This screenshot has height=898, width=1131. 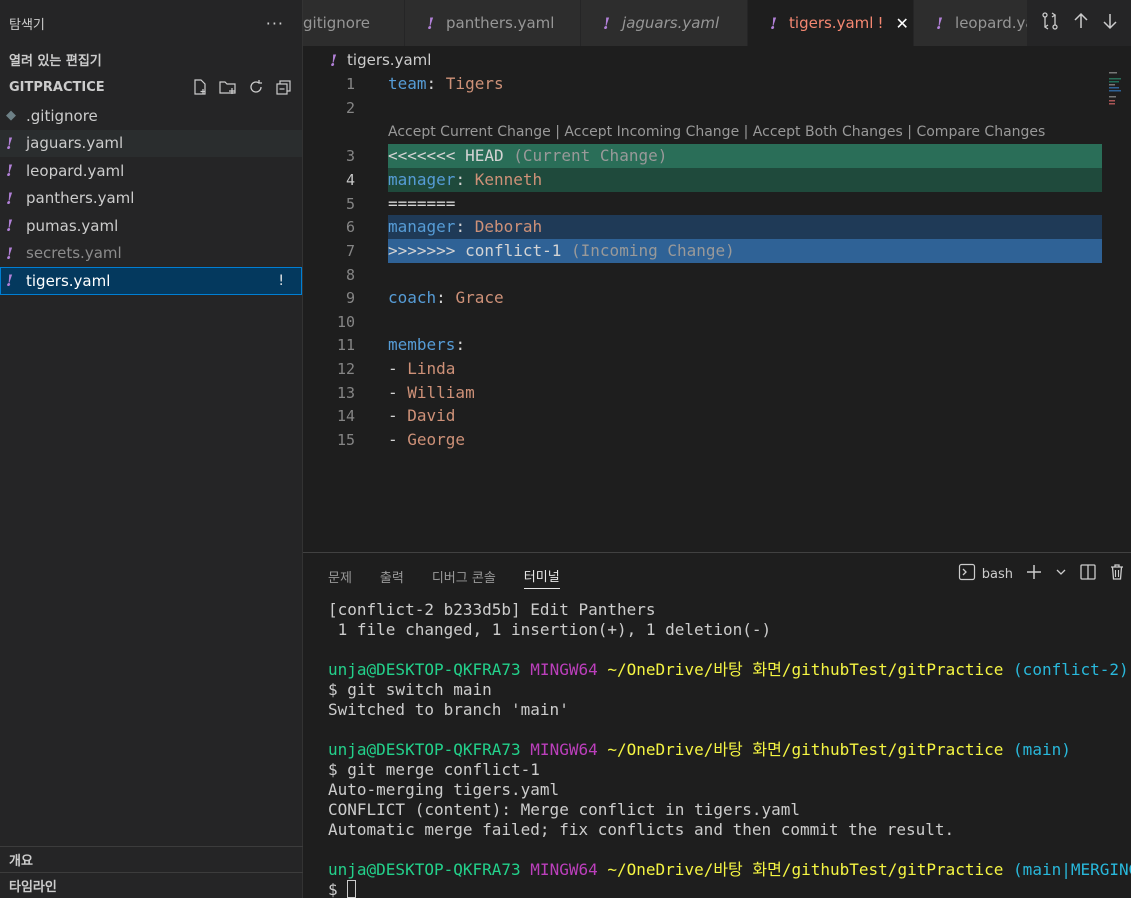 What do you see at coordinates (151, 859) in the screenshot?
I see `outline-section: 개요` at bounding box center [151, 859].